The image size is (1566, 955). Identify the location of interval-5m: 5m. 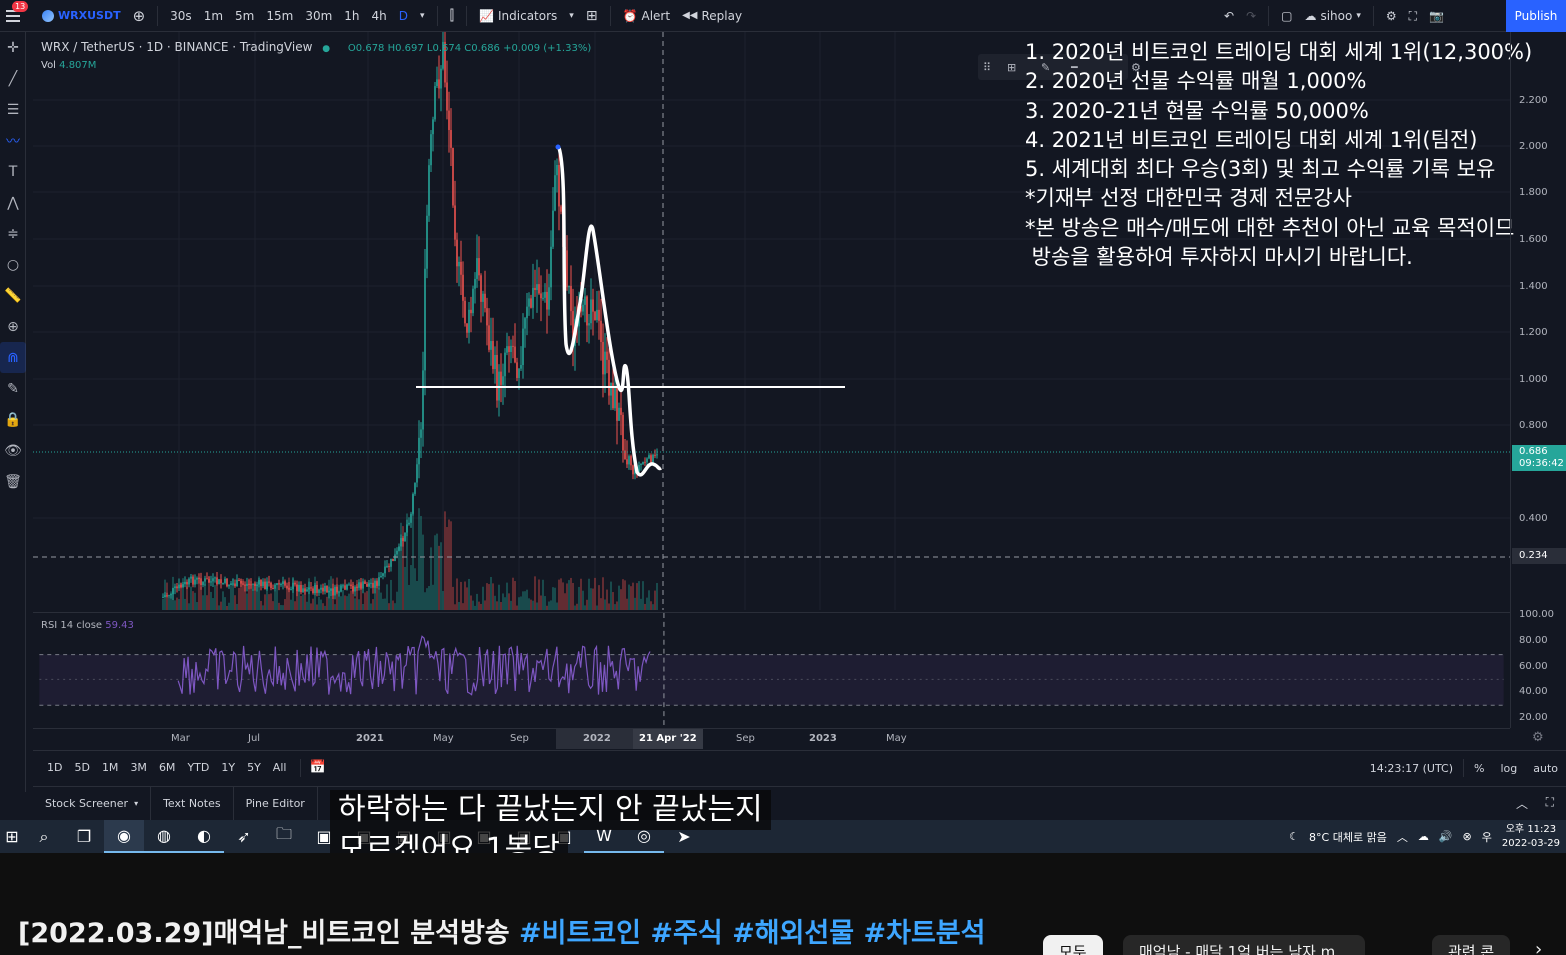
(244, 16).